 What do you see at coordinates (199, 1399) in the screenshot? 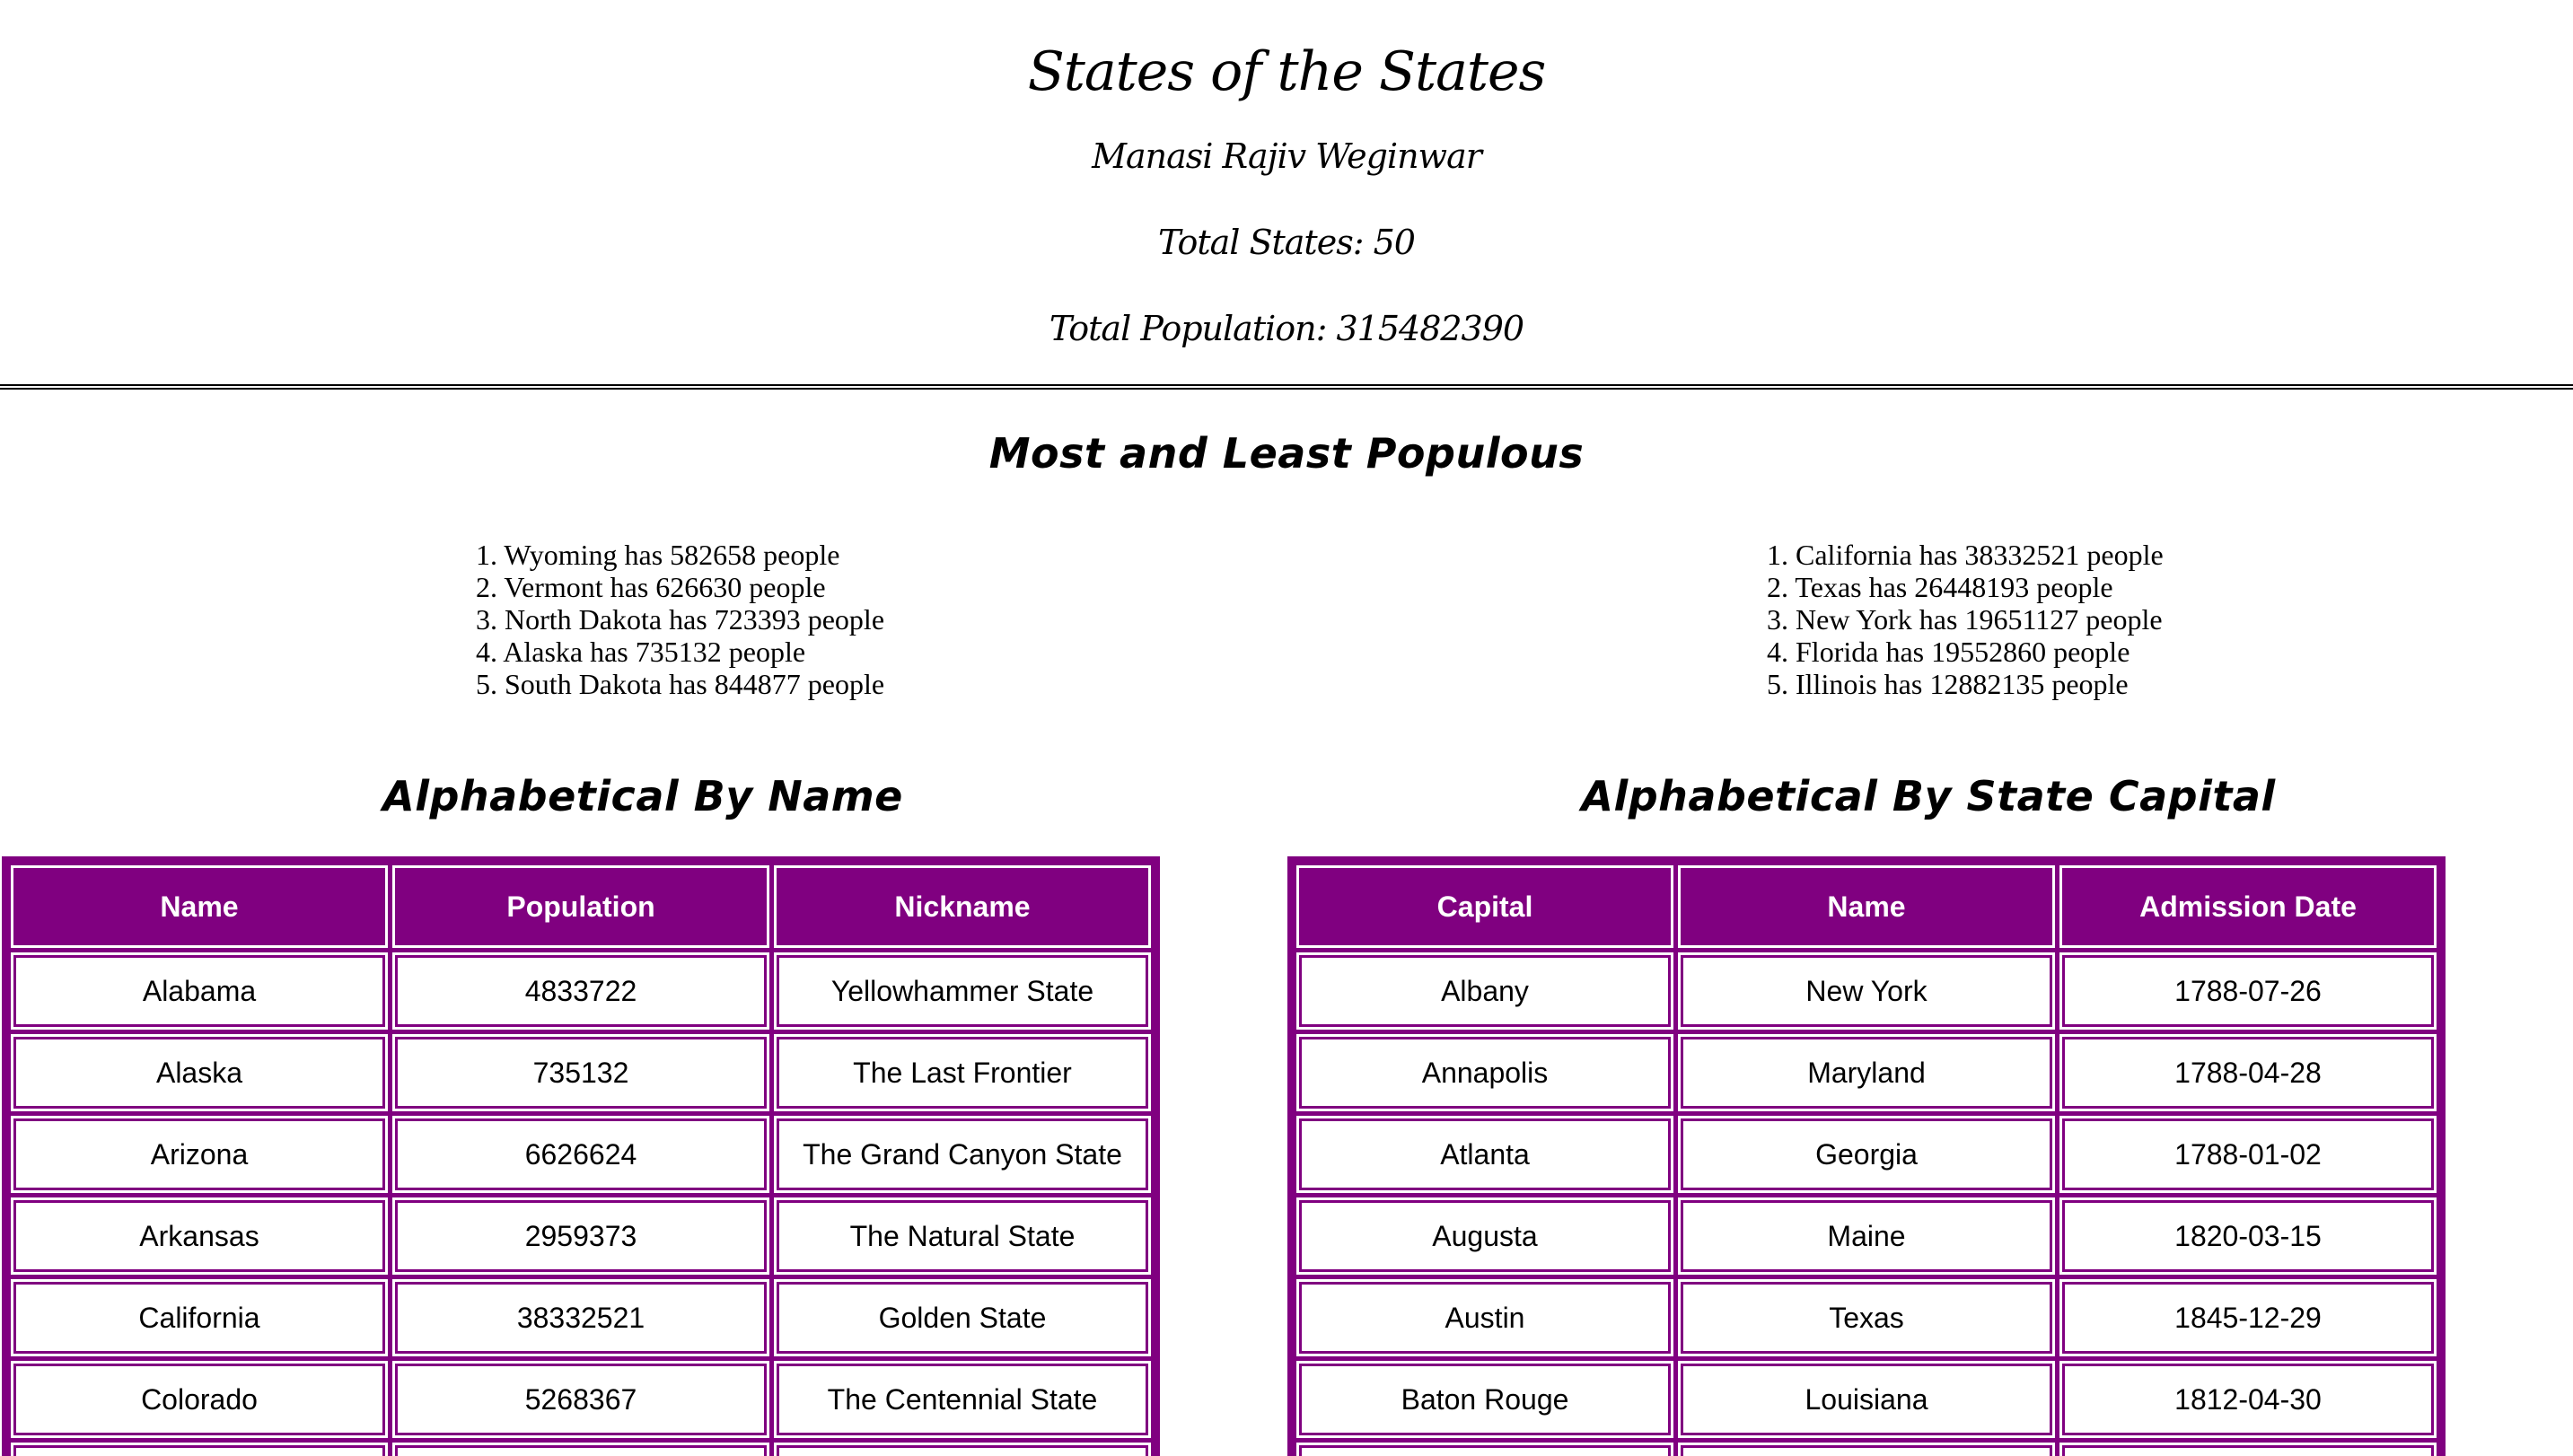
I see `table-cell: Colorado` at bounding box center [199, 1399].